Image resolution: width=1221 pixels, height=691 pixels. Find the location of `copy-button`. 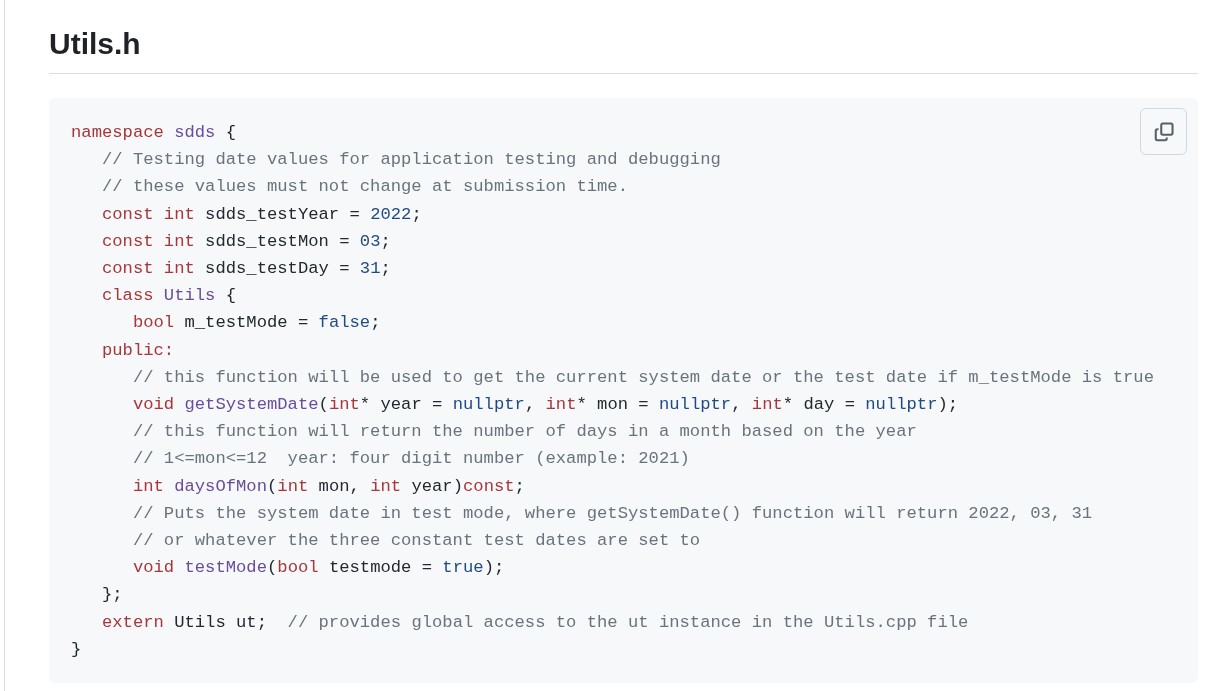

copy-button is located at coordinates (1163, 131).